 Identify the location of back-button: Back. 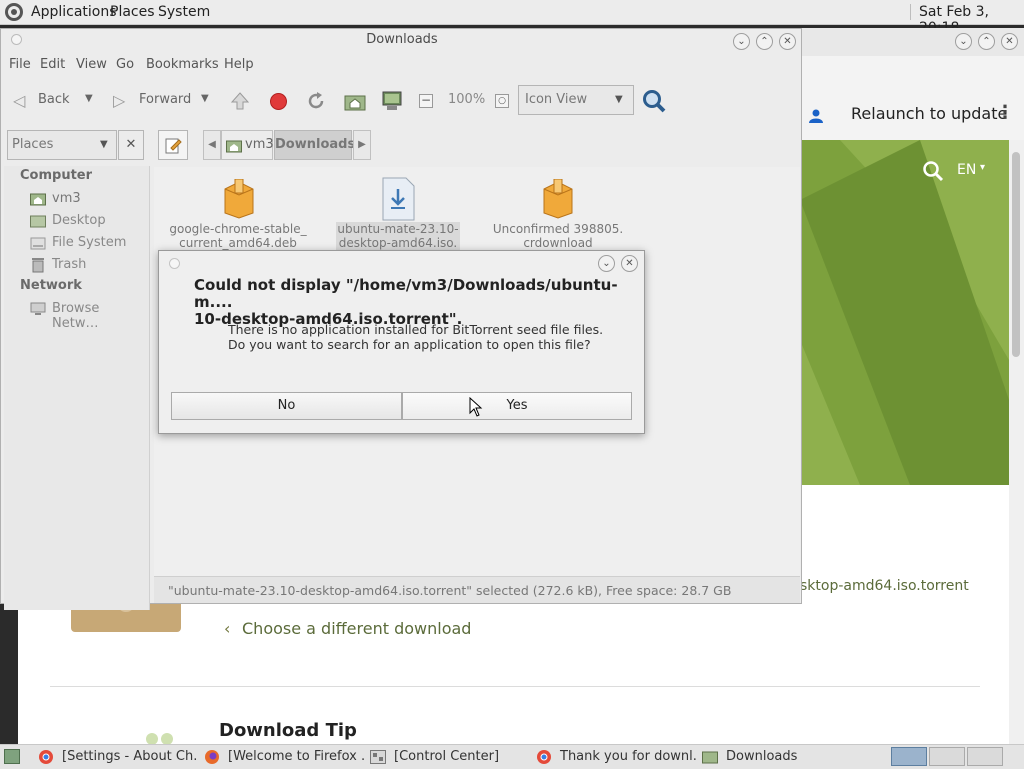
(54, 99).